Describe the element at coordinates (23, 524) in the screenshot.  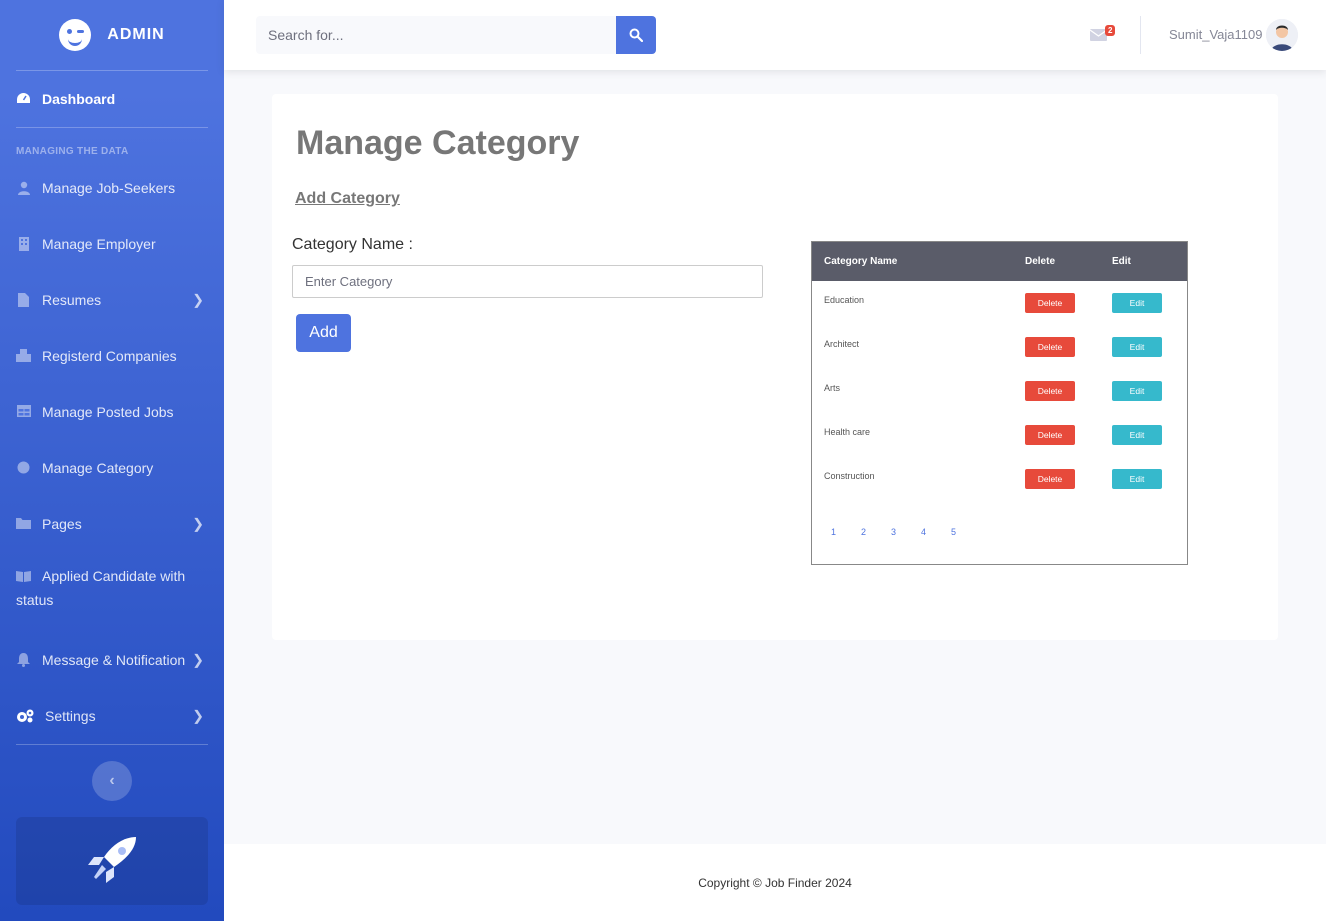
I see `folder-icon` at that location.